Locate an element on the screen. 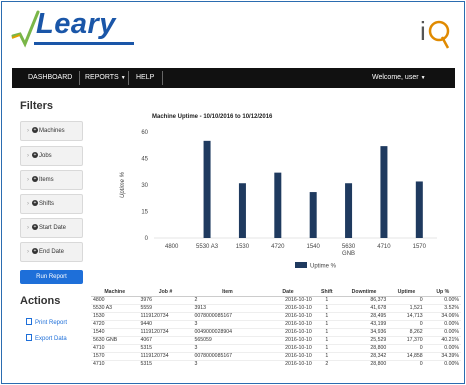  table-header-cell: Machine is located at coordinates (115, 292).